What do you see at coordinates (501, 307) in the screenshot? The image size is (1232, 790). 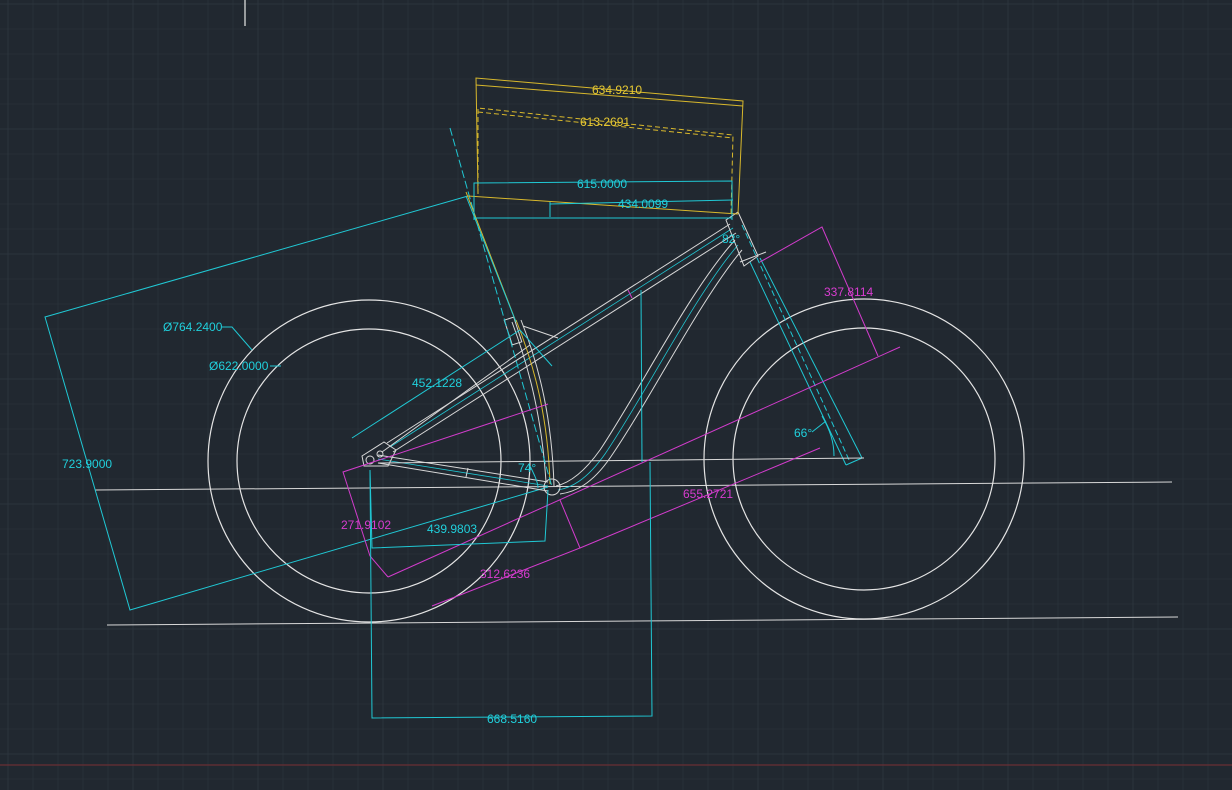 I see `seat-axis-dashed` at bounding box center [501, 307].